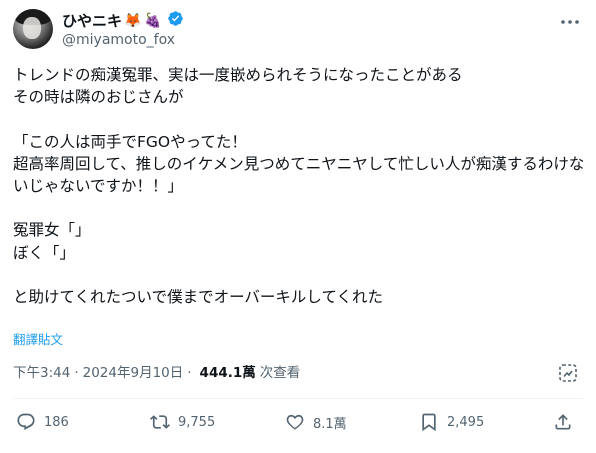  I want to click on bookmark-count: 2,495, so click(466, 422).